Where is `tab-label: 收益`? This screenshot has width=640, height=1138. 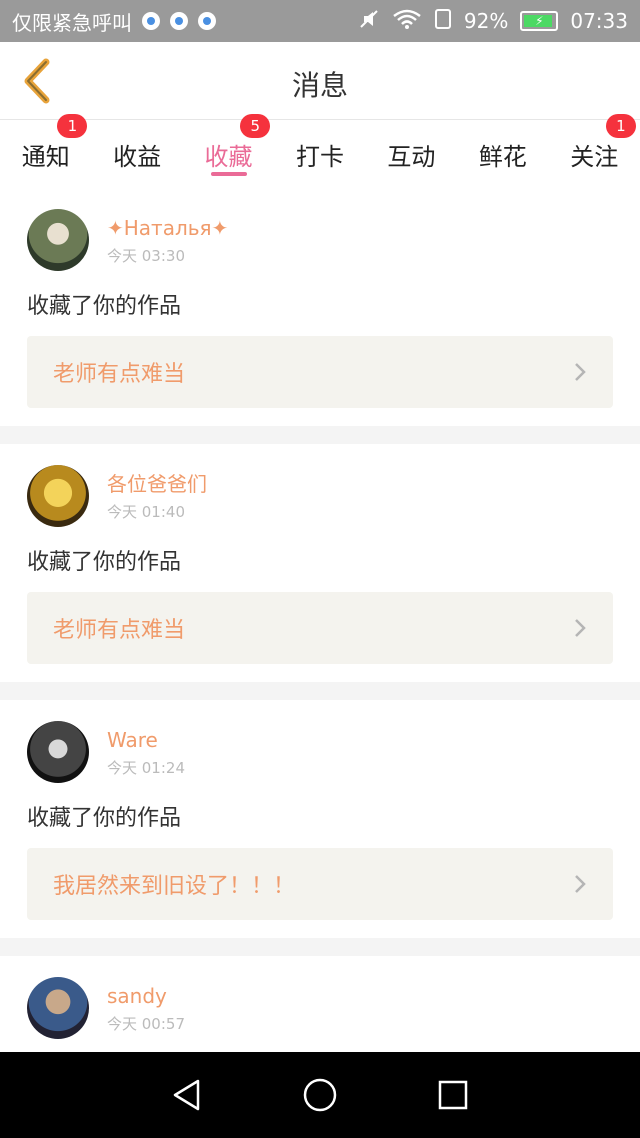
tab-label: 收益 is located at coordinates (137, 156).